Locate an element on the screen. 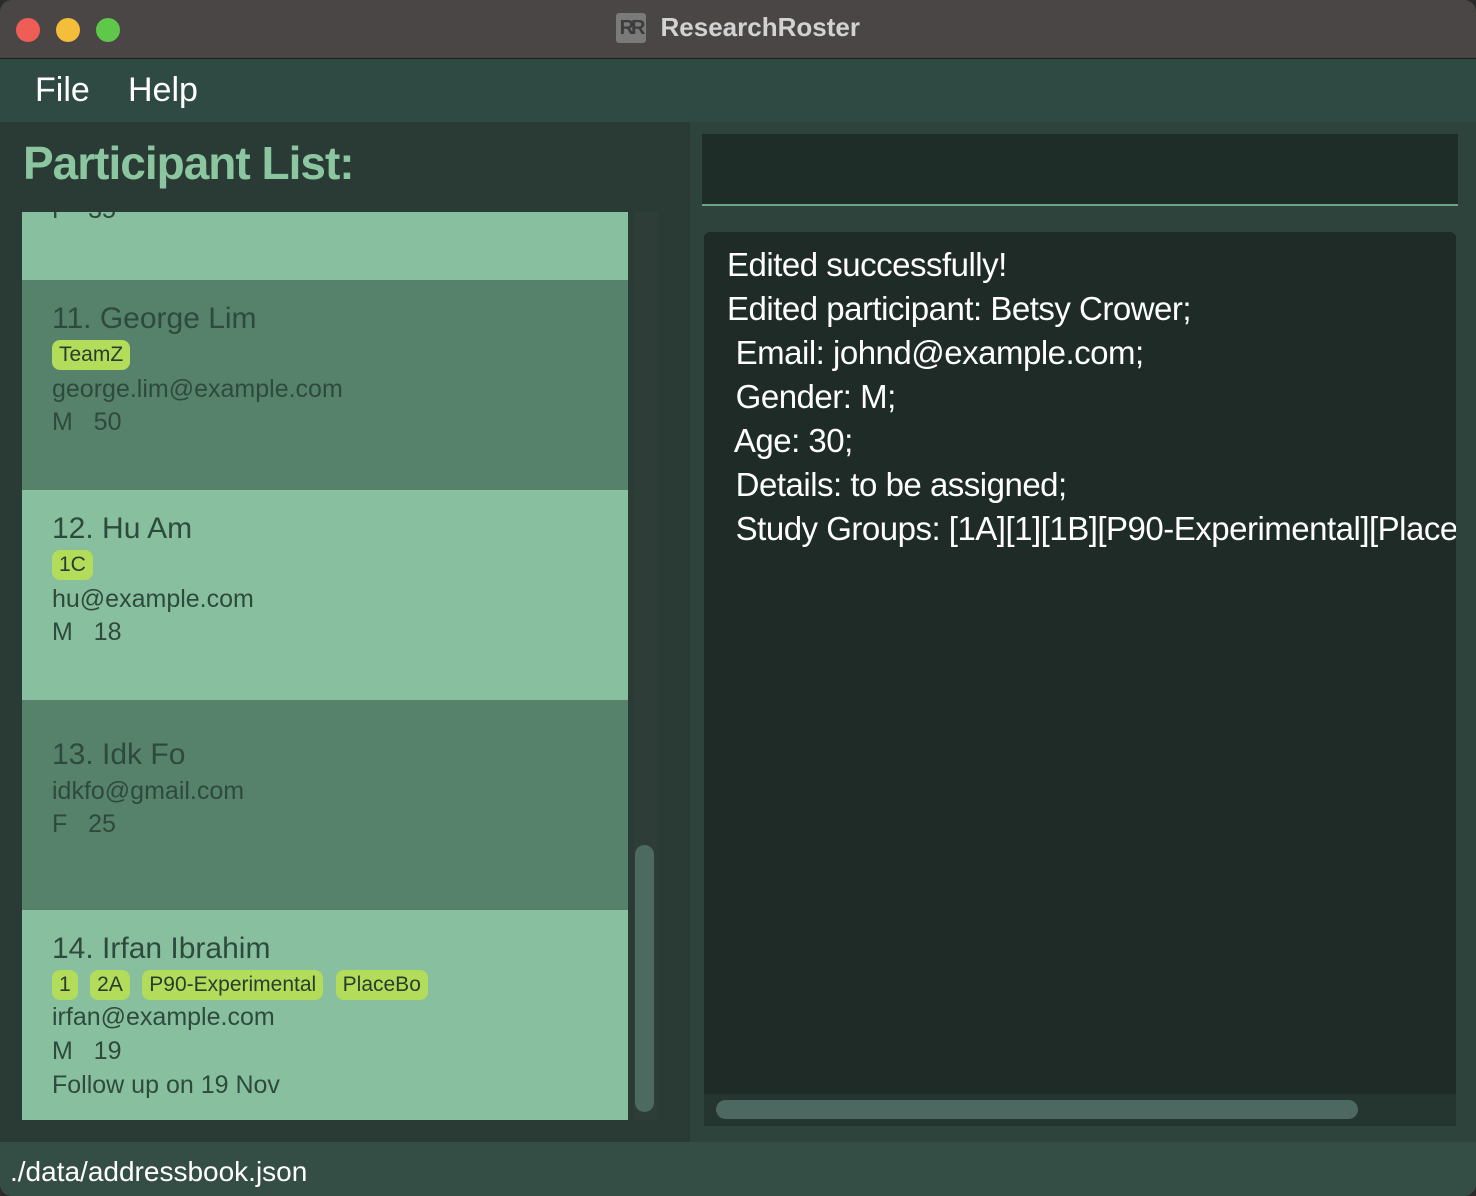  participant-gender-age: M 18 is located at coordinates (87, 632).